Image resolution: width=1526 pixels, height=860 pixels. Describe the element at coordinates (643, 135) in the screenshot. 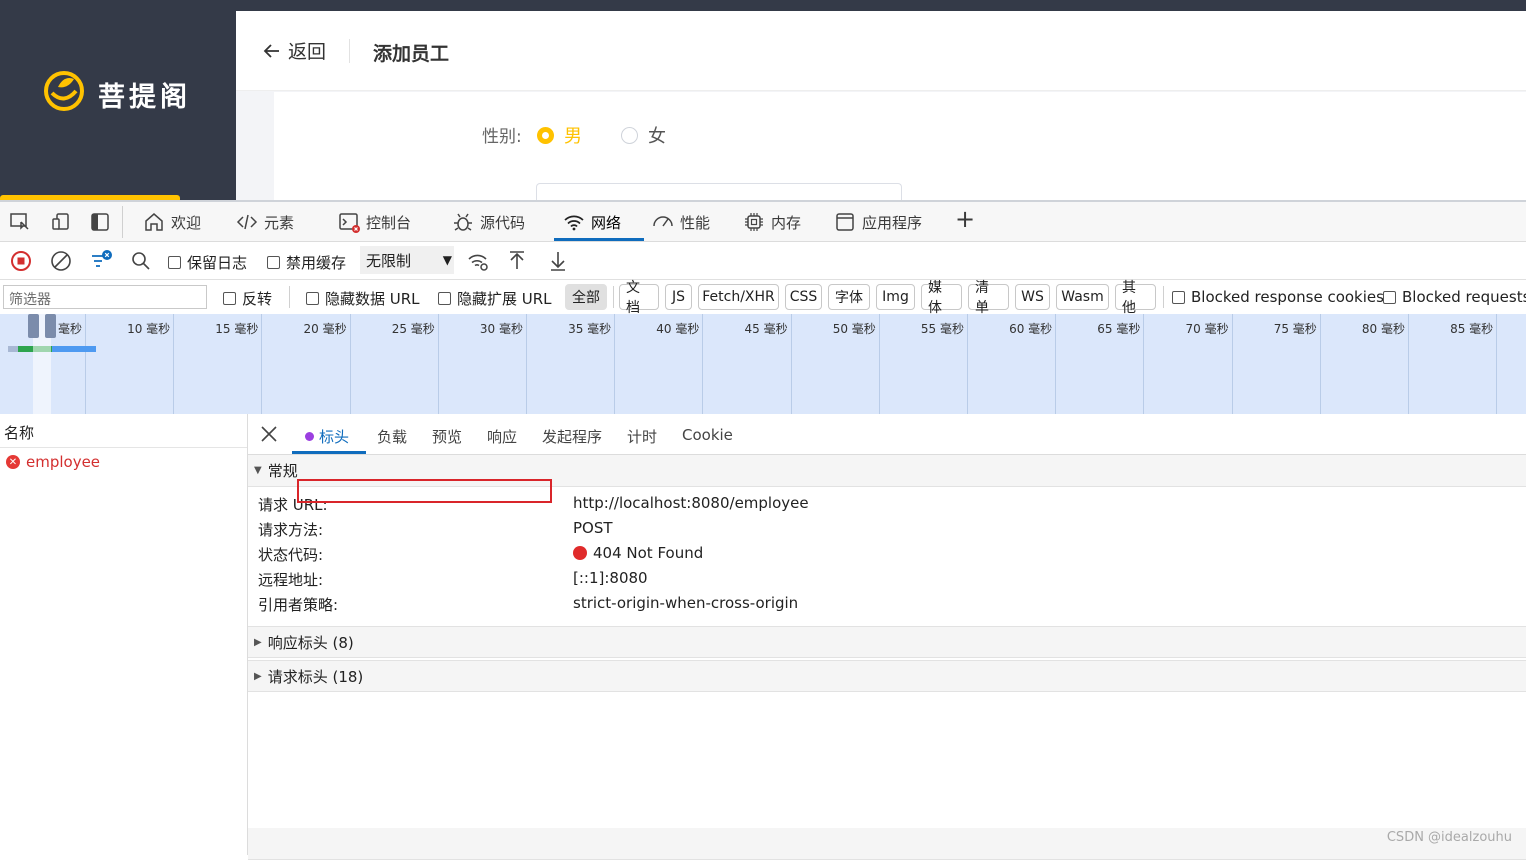

I see `gender-radio-female: 女` at that location.